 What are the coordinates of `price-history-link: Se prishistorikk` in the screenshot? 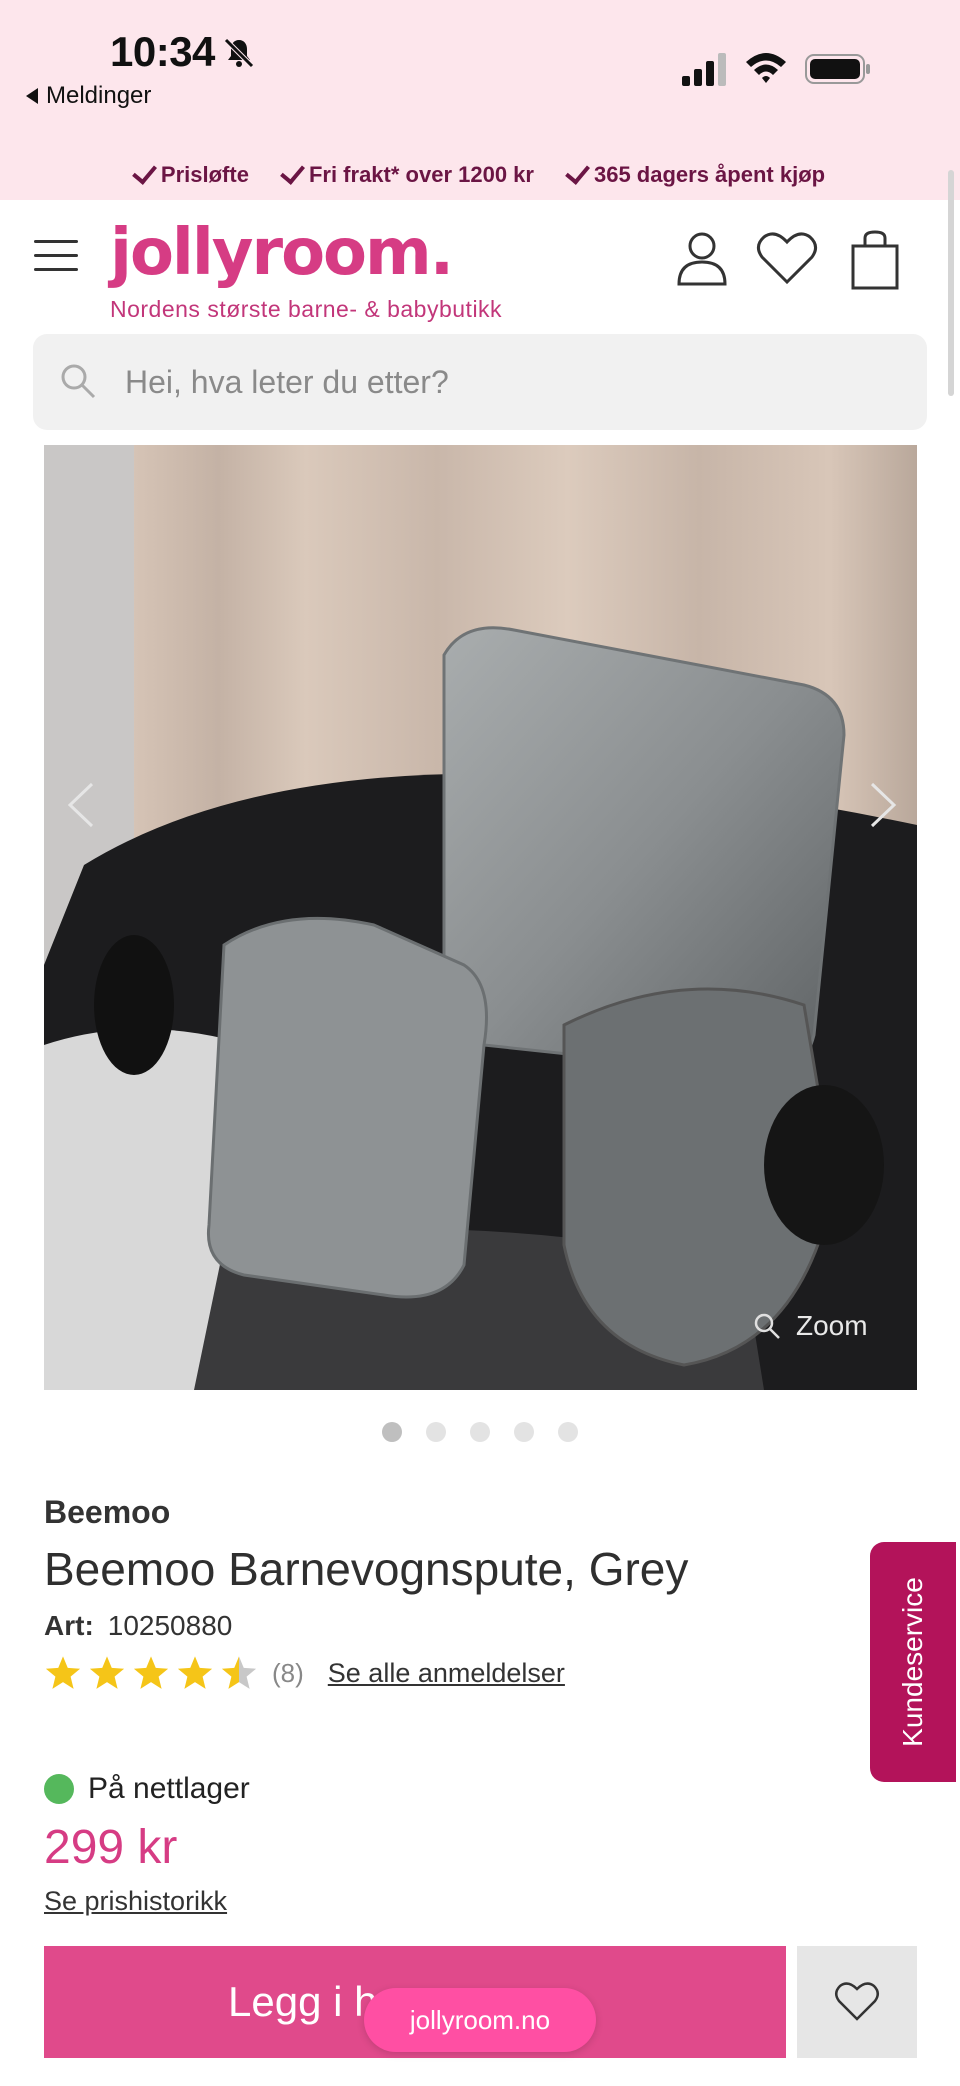 It's located at (135, 1901).